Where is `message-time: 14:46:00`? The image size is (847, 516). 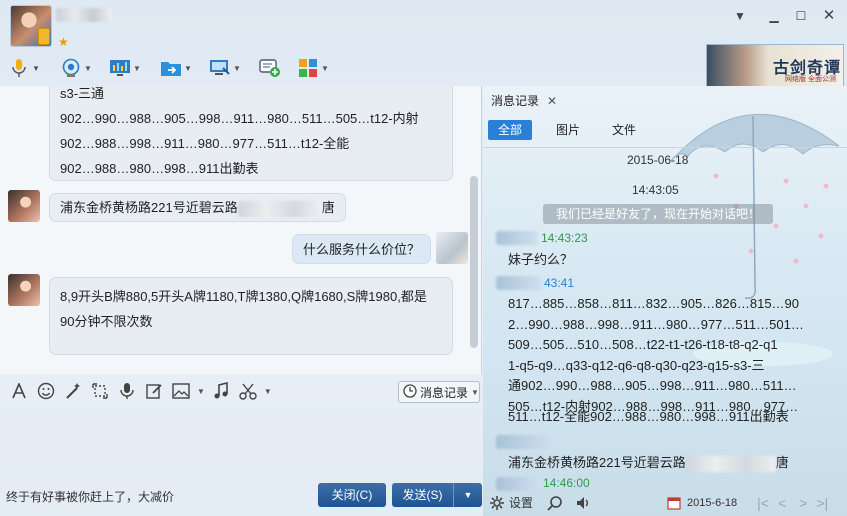
message-time: 14:46:00 is located at coordinates (566, 483).